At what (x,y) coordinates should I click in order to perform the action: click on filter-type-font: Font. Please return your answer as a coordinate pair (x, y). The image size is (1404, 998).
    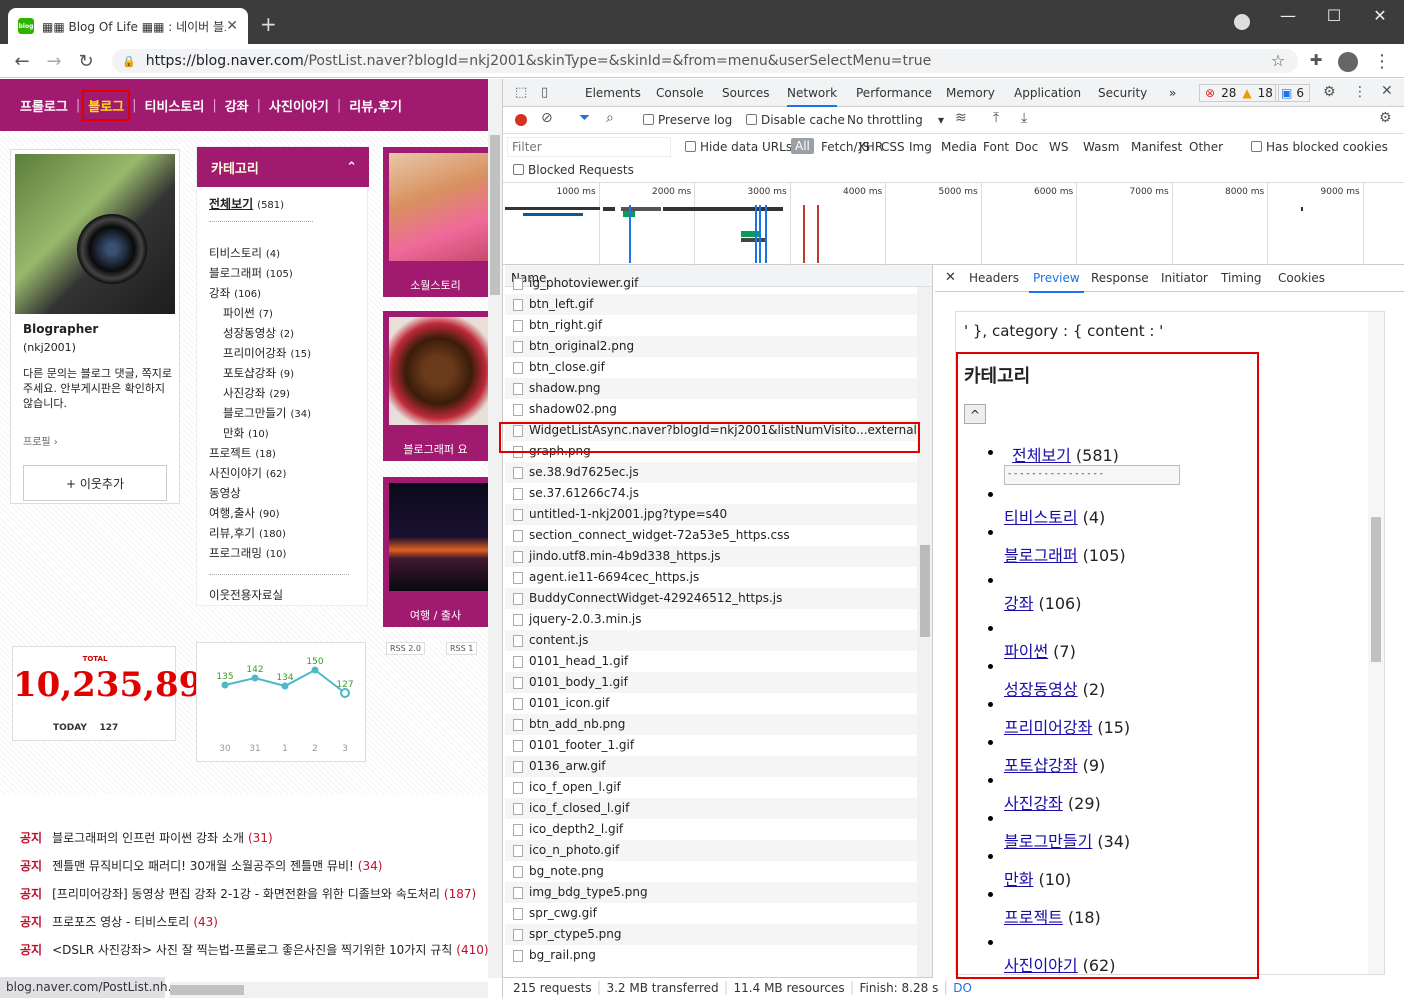
    Looking at the image, I should click on (996, 147).